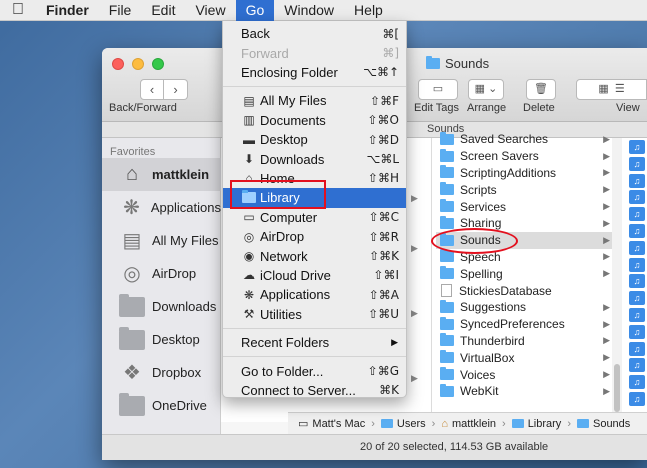  What do you see at coordinates (383, 120) in the screenshot?
I see `keyboard-shortcut: ⇧⌘O` at bounding box center [383, 120].